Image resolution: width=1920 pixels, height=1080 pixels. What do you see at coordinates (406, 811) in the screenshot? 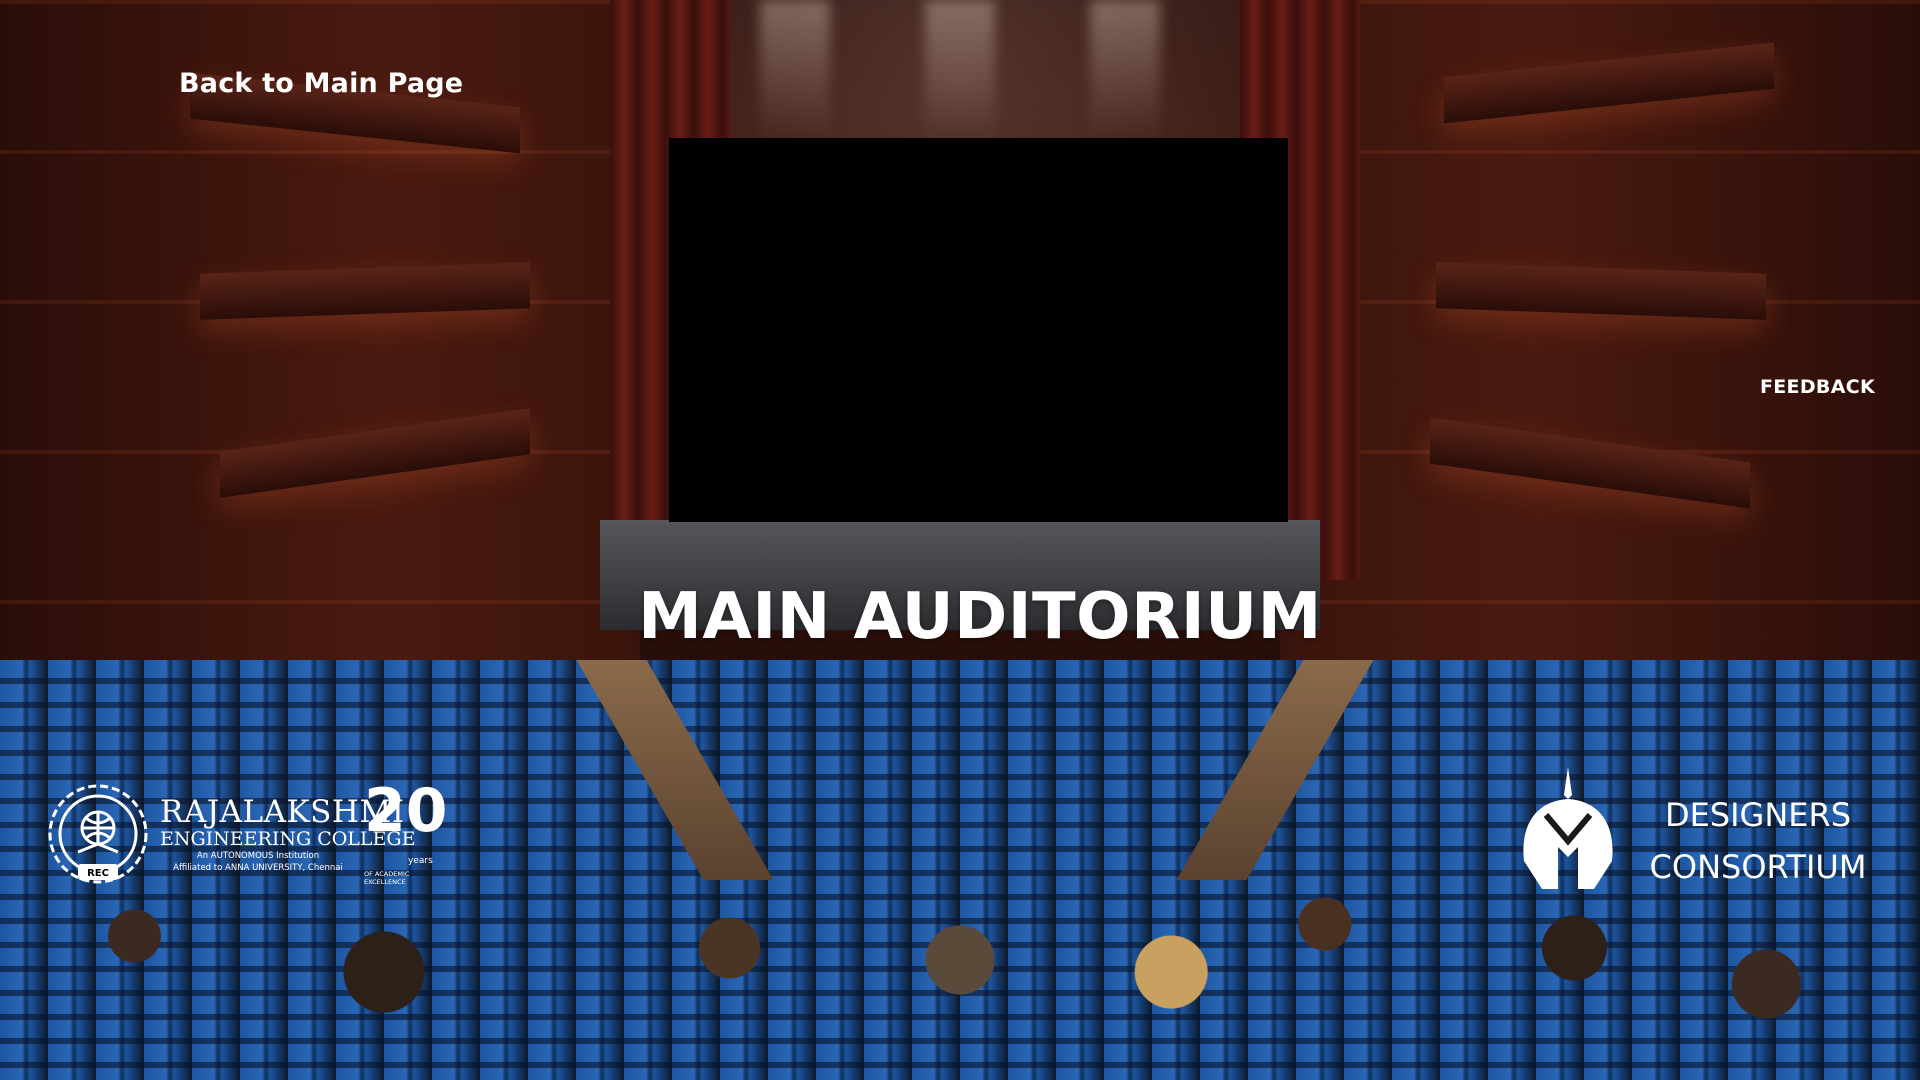
I see `years-number: 20` at bounding box center [406, 811].